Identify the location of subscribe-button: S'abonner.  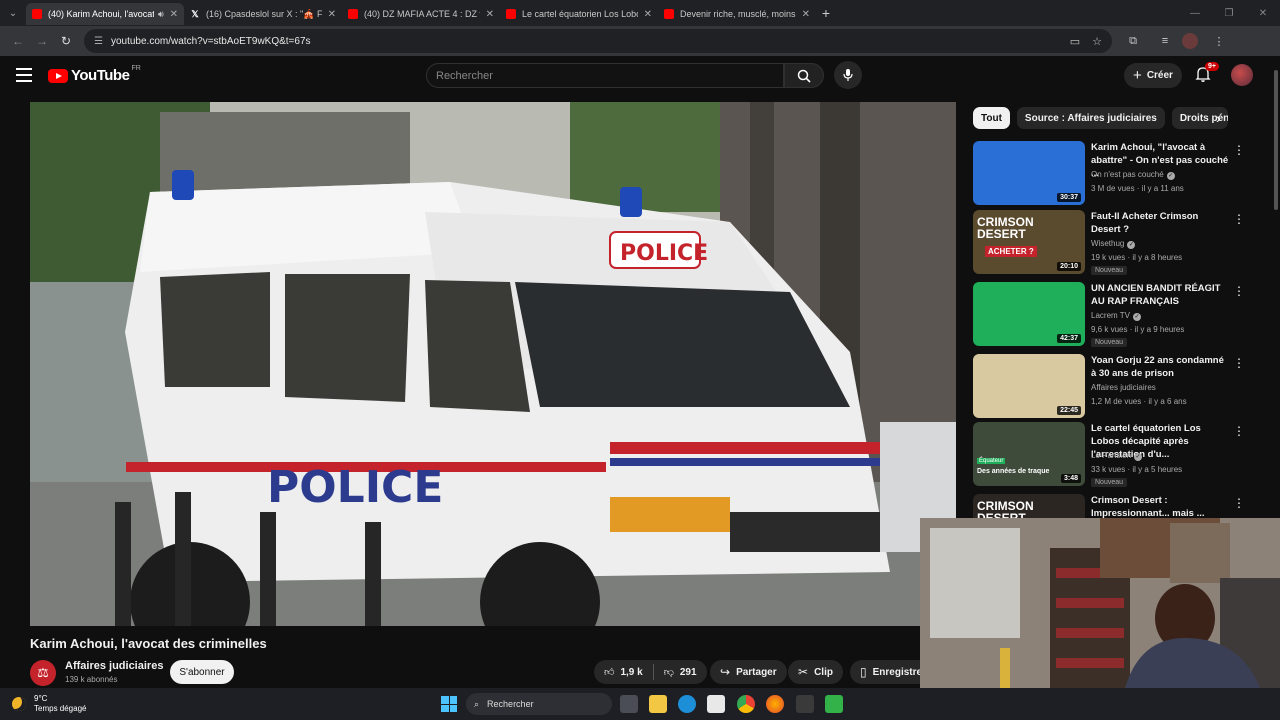
(202, 672).